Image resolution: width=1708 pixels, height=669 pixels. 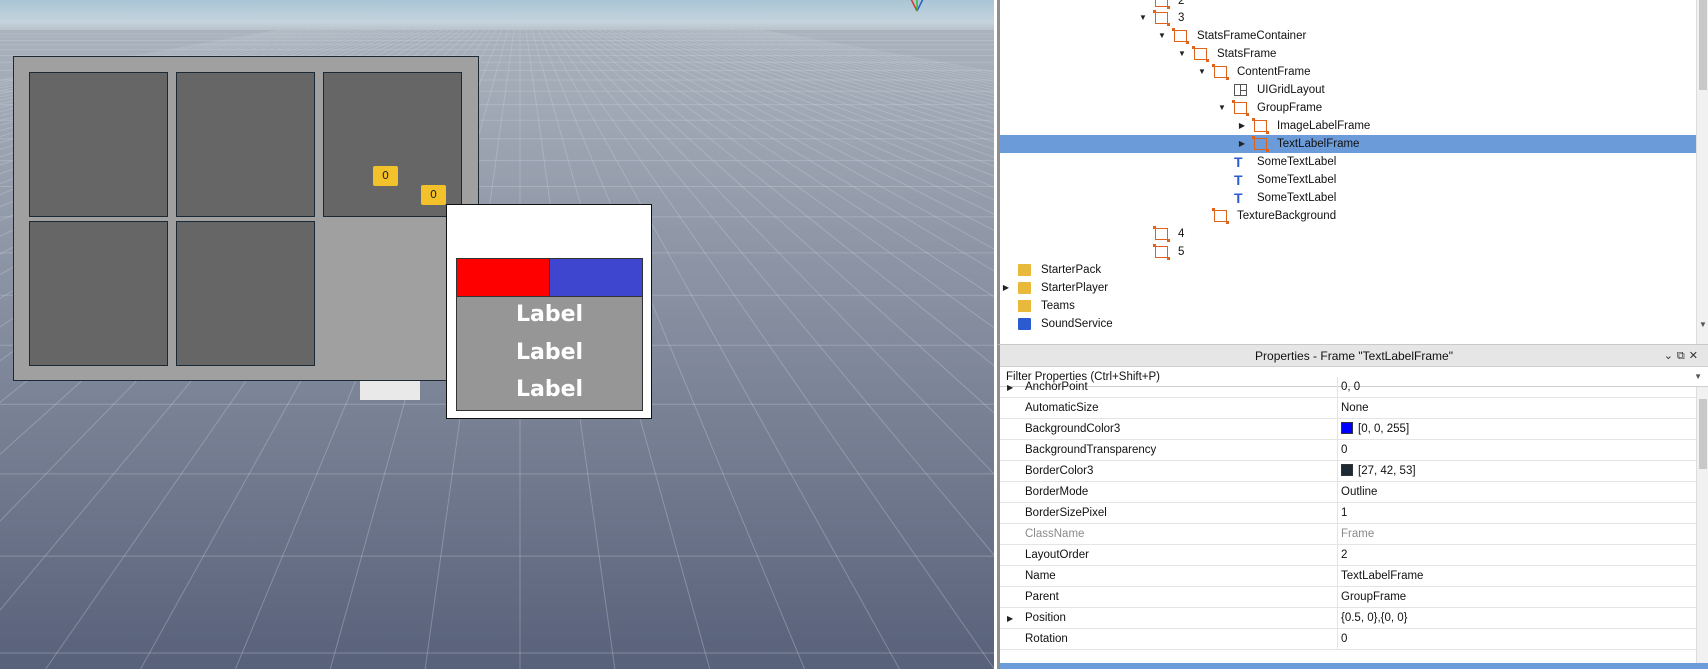 I want to click on properties-scrollbar, so click(x=1702, y=528).